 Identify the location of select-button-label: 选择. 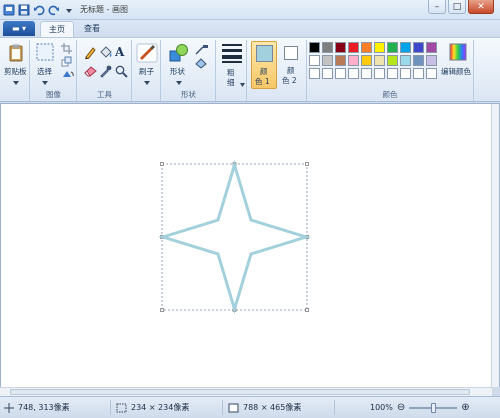
(44, 71).